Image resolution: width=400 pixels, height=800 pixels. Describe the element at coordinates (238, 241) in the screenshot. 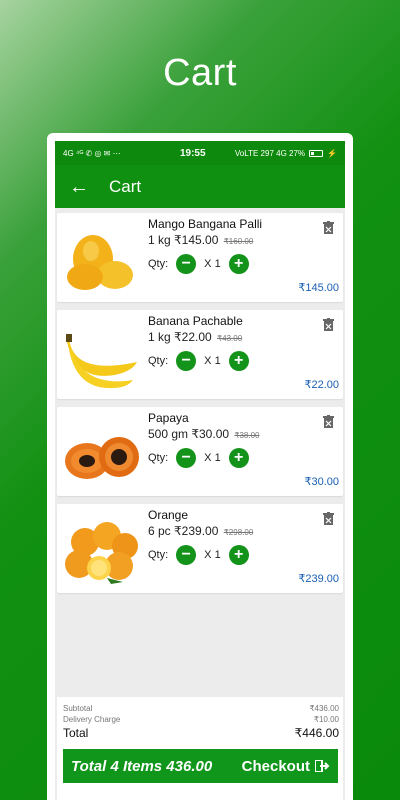

I see `item-mrp: ₹160.00` at that location.